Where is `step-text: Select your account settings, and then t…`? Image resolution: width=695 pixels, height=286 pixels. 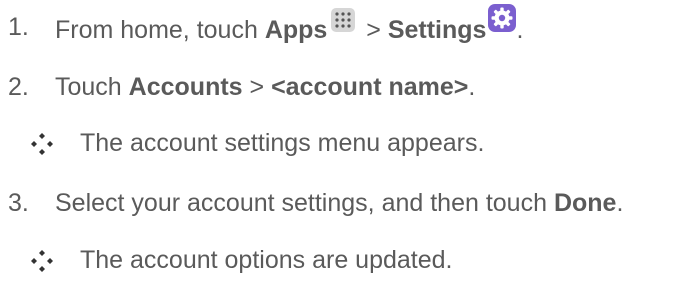
step-text: Select your account settings, and then t… is located at coordinates (339, 203).